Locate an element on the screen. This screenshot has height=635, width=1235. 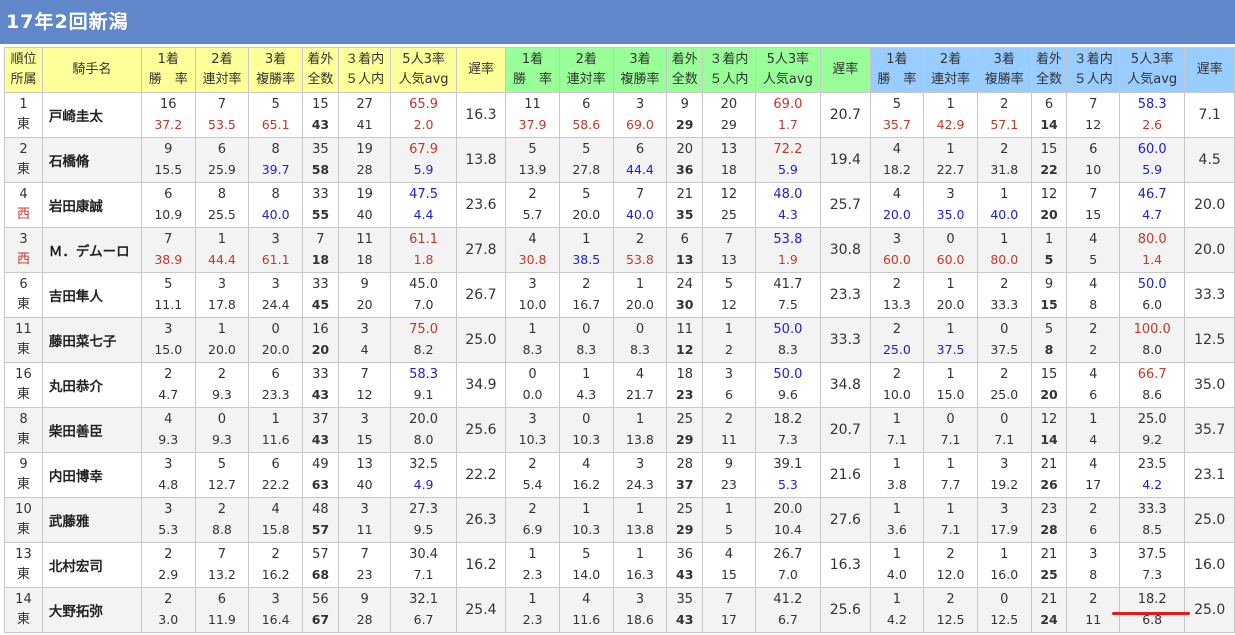
cell-value: 39.7 is located at coordinates (275, 169).